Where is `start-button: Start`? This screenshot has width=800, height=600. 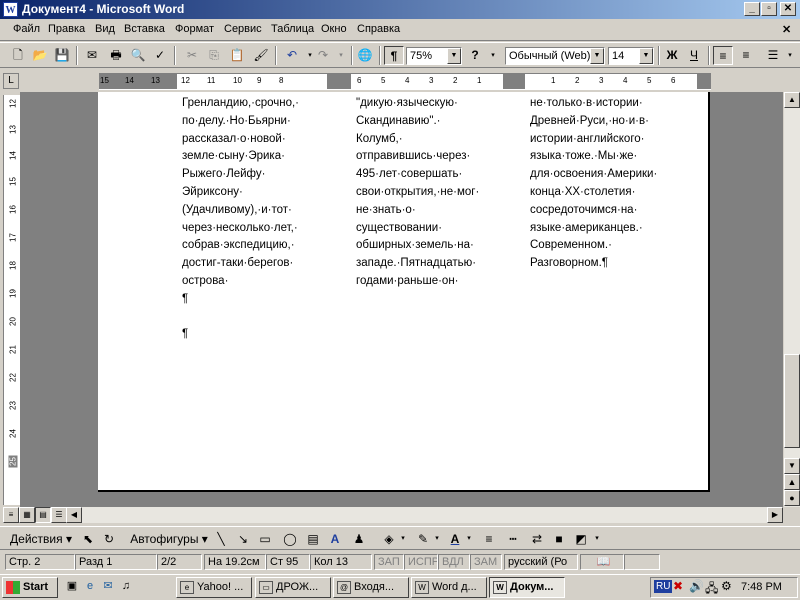
start-button: Start is located at coordinates (30, 587).